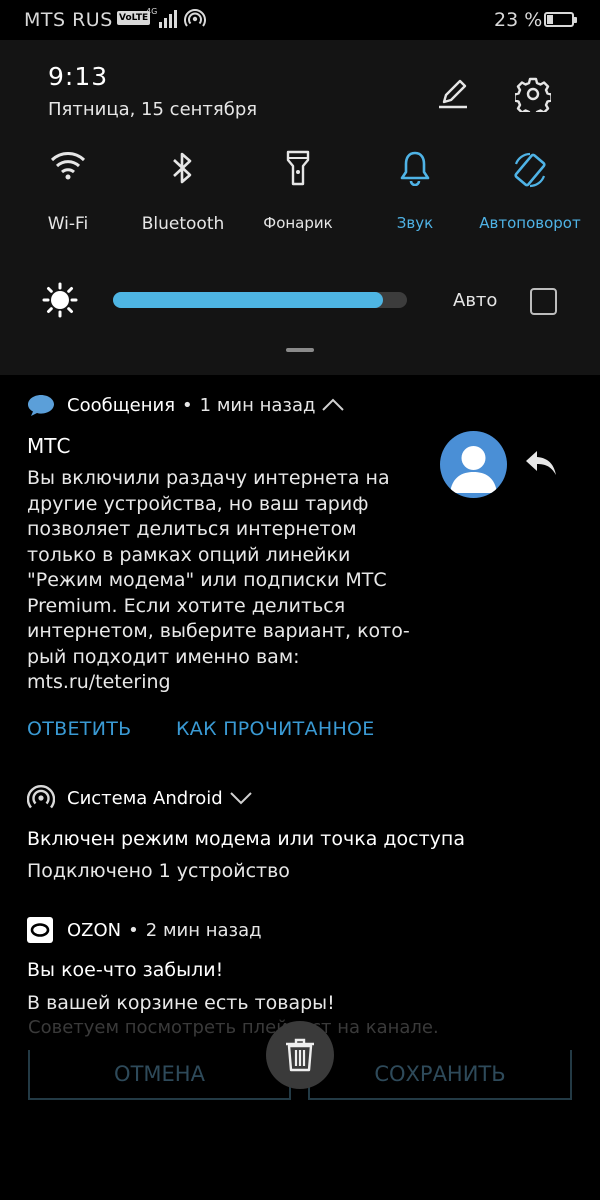  Describe the element at coordinates (121, 405) in the screenshot. I see `app-name: Сообщения` at that location.